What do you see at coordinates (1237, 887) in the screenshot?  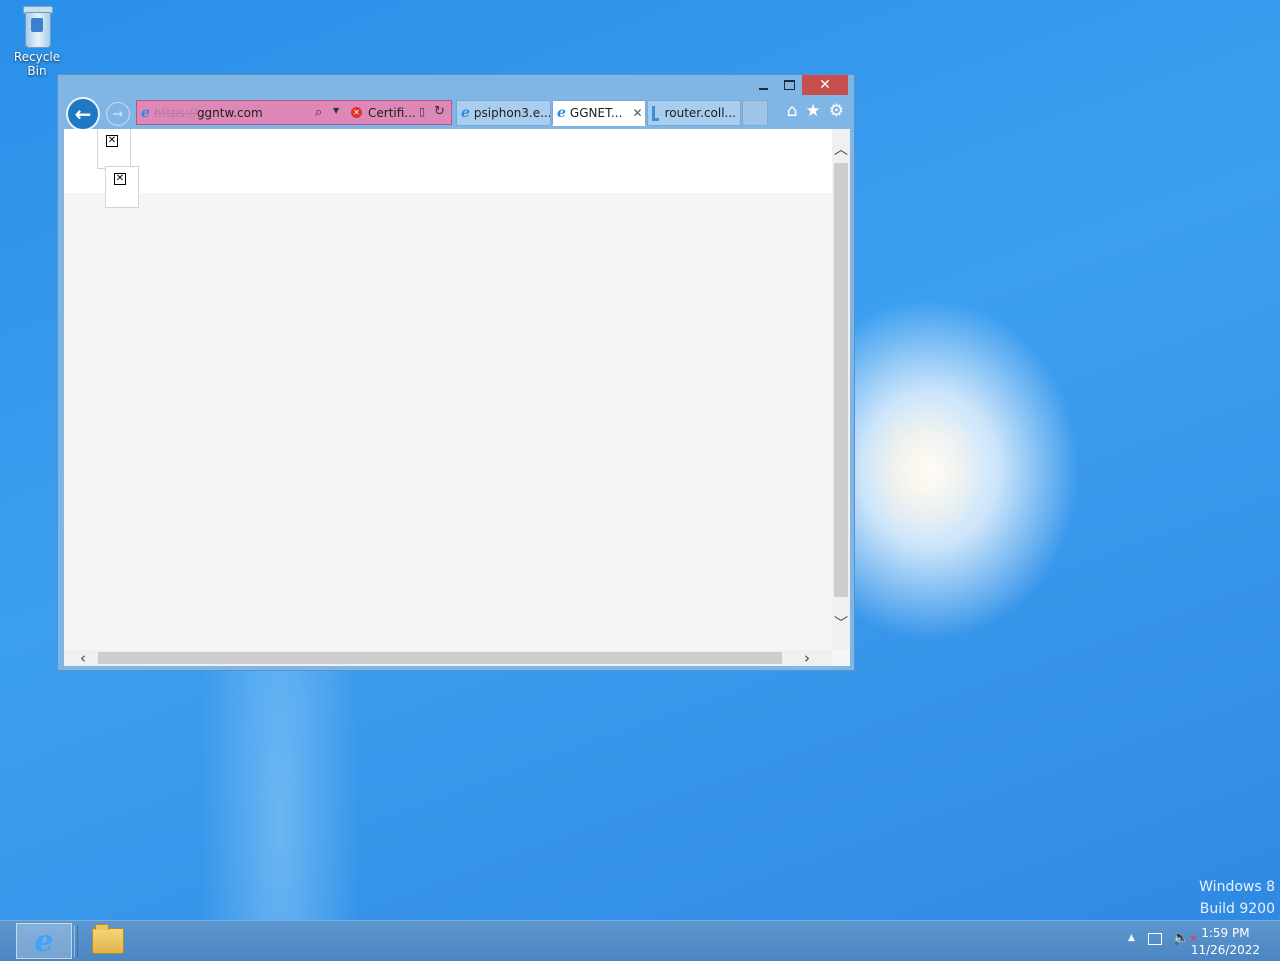 I see `watermark-line1: Windows 8` at bounding box center [1237, 887].